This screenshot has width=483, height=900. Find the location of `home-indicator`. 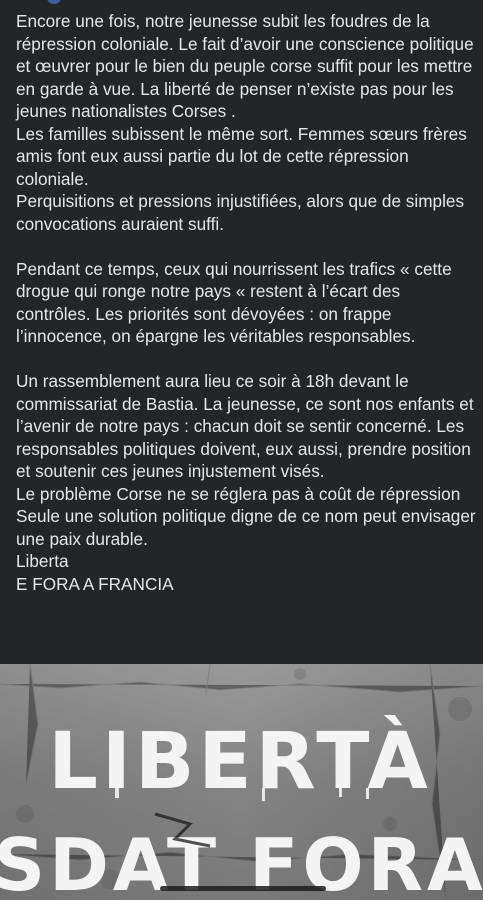

home-indicator is located at coordinates (243, 888).